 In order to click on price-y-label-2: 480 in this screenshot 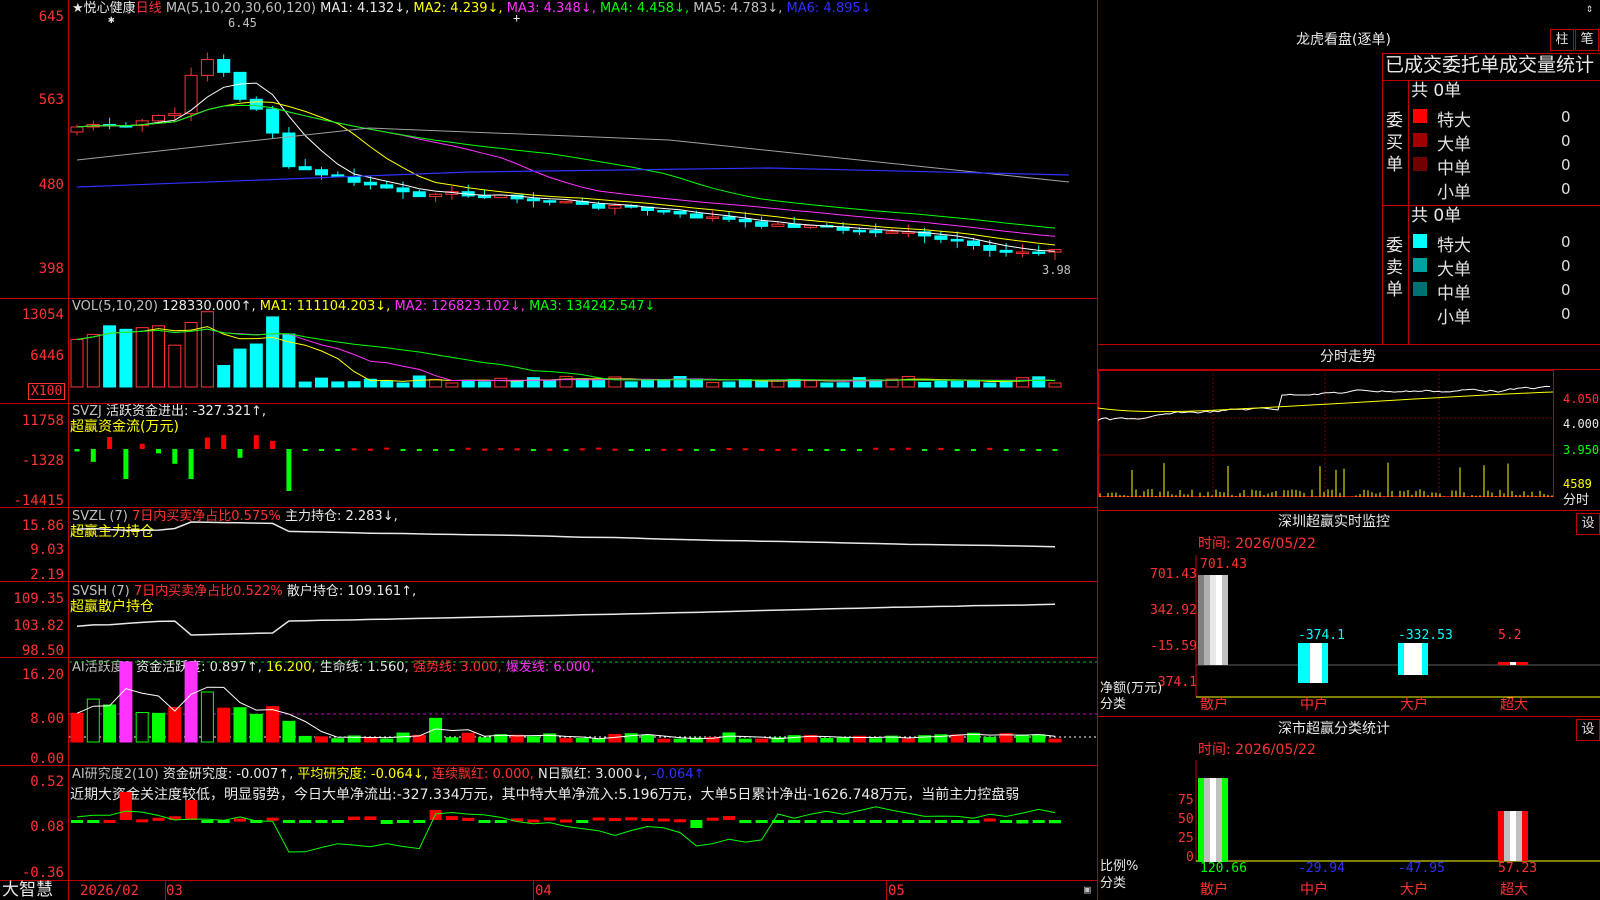, I will do `click(51, 185)`.